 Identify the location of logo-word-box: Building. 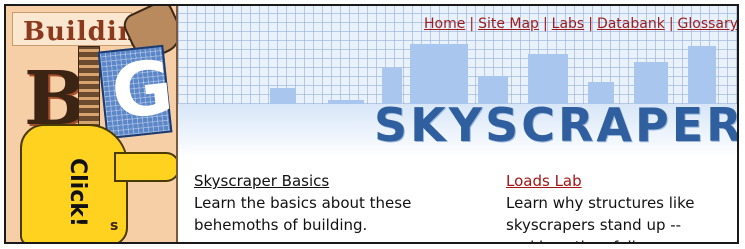
(84, 29).